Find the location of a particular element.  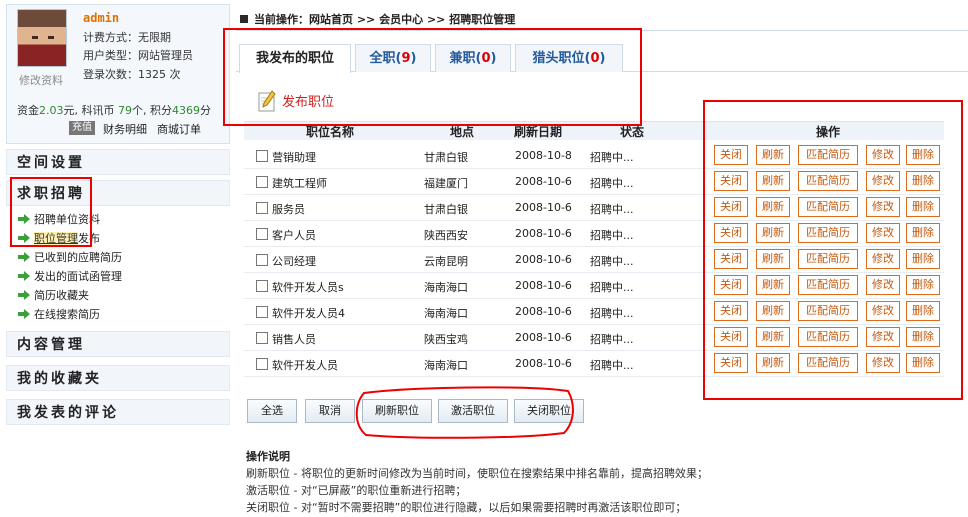

mall-orders-link: 商城订单 is located at coordinates (179, 129).